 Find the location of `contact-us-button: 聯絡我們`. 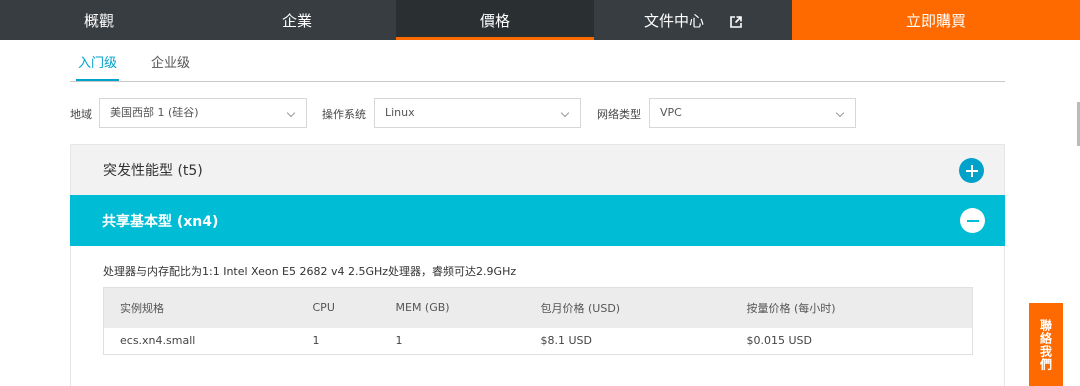

contact-us-button: 聯絡我們 is located at coordinates (1046, 344).